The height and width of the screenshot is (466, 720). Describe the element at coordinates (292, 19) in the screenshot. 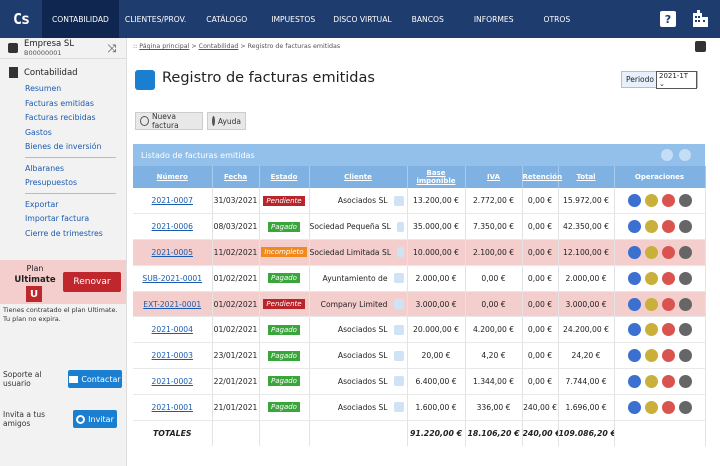

I see `nav-tab-impuestos: IMPUESTOS` at that location.